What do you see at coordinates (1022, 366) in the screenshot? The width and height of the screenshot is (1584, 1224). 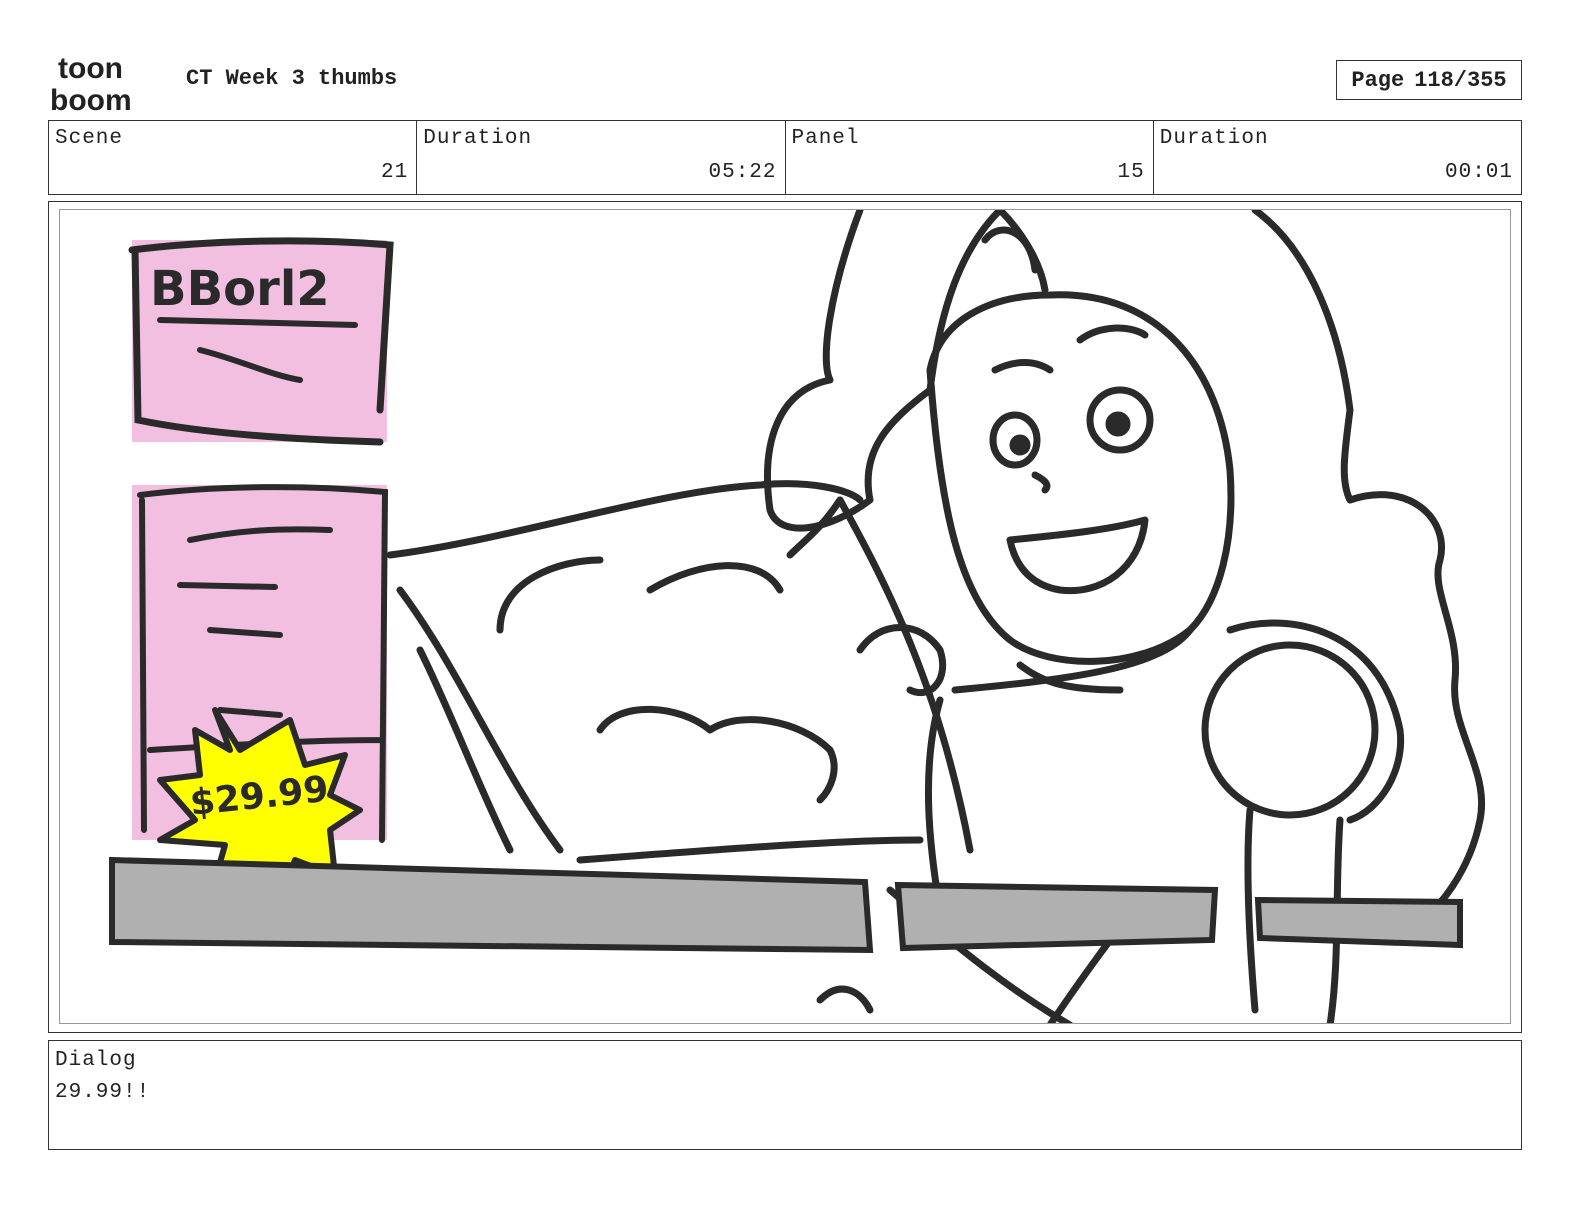 I see `left-eyebrow` at bounding box center [1022, 366].